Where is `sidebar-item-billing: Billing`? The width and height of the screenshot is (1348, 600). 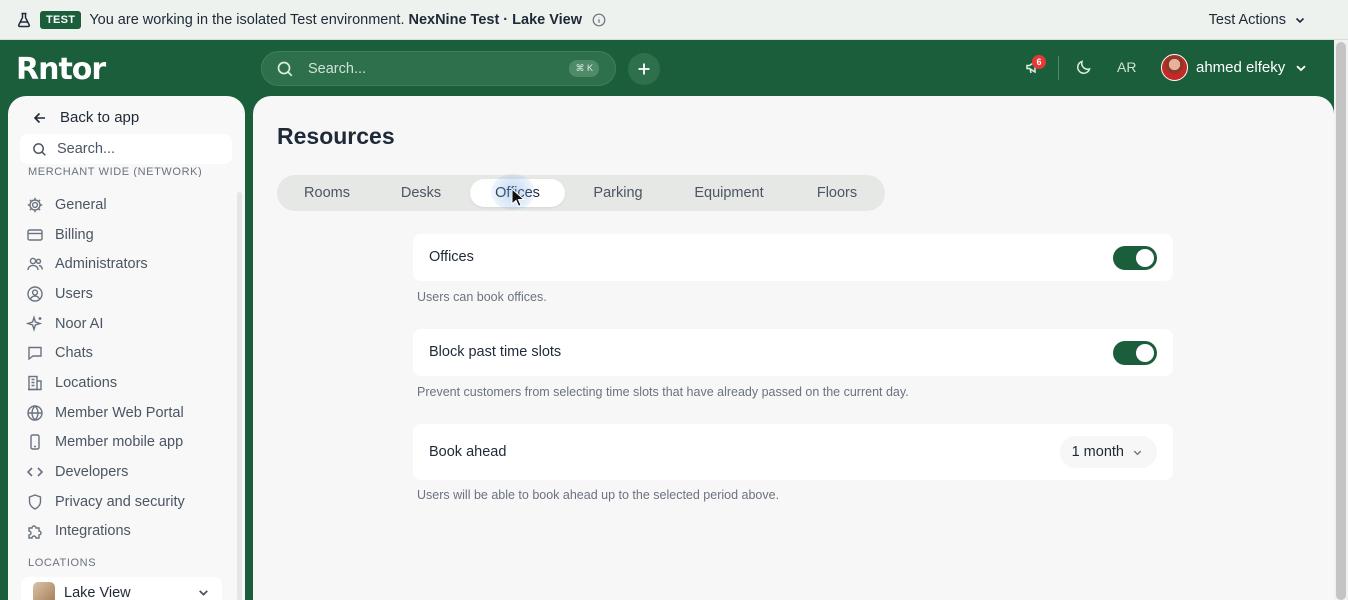
sidebar-item-billing: Billing is located at coordinates (105, 235).